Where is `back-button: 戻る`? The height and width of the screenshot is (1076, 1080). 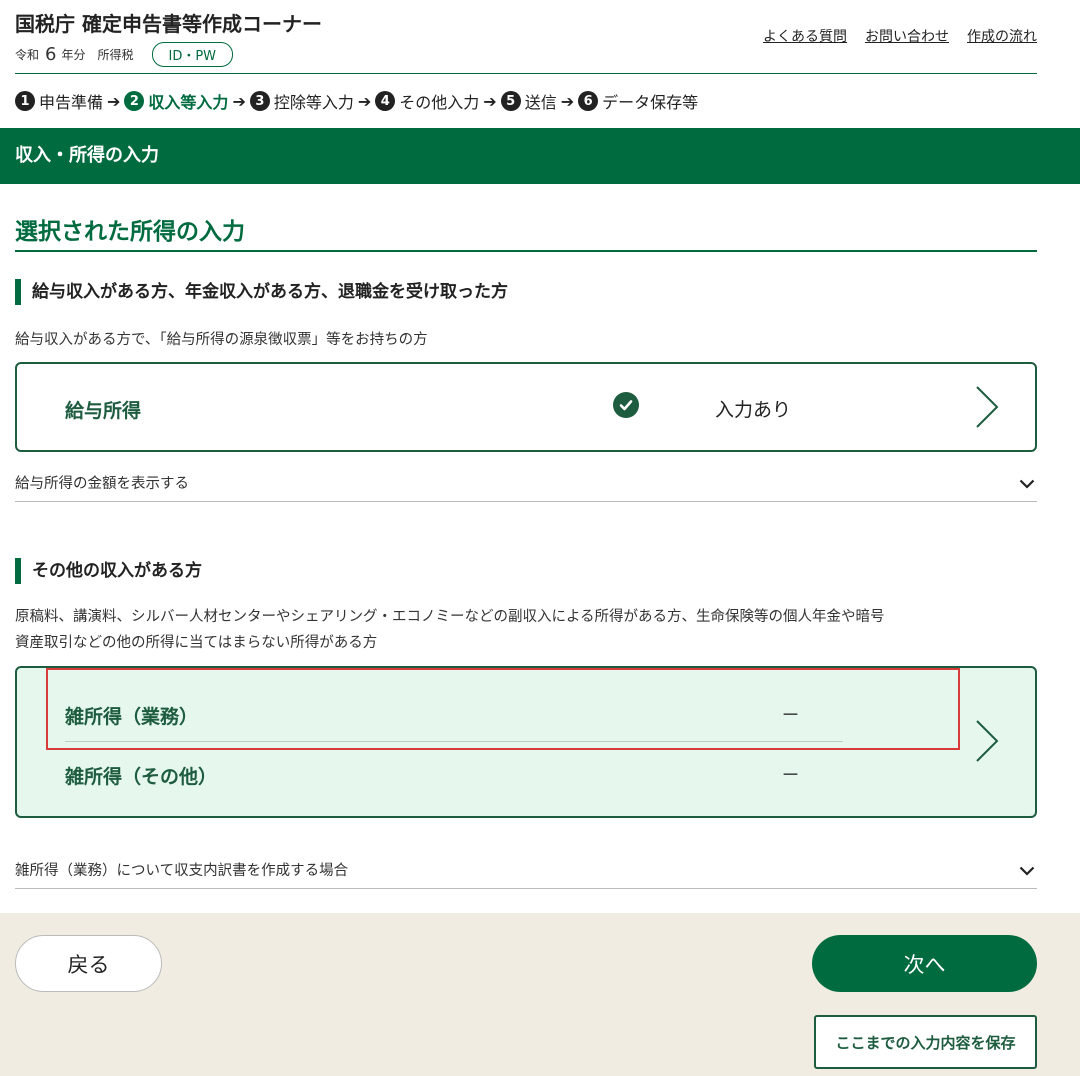
back-button: 戻る is located at coordinates (88, 963).